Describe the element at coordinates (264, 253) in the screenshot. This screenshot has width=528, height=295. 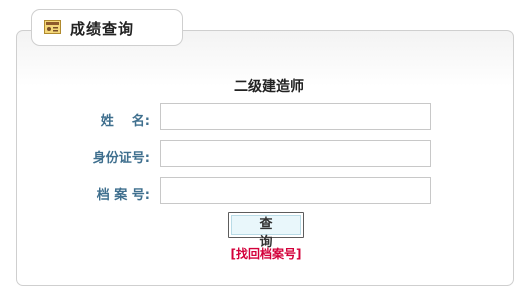
I see `recover-file-number-link: [找回档案号]` at that location.